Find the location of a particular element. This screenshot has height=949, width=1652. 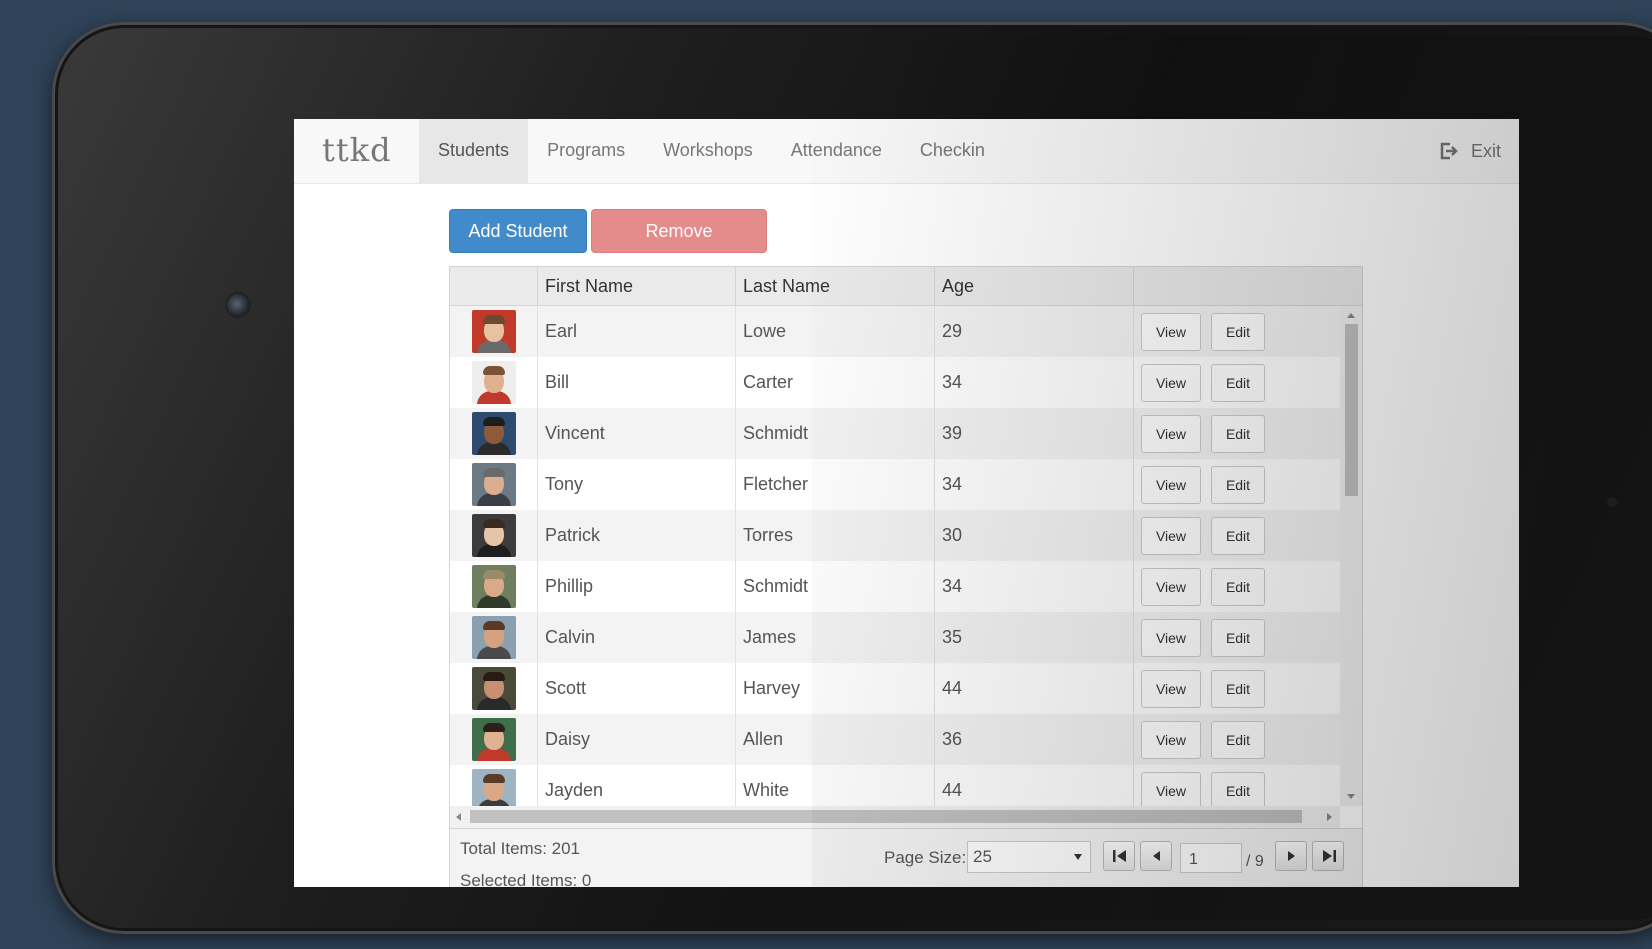

header-age: Age is located at coordinates (1034, 286).